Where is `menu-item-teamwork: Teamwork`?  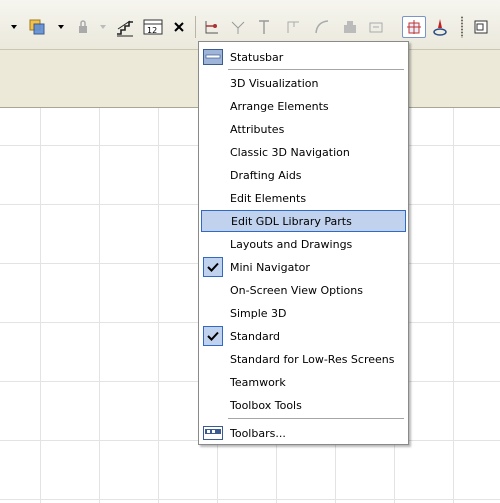
menu-item-teamwork: Teamwork is located at coordinates (303, 382).